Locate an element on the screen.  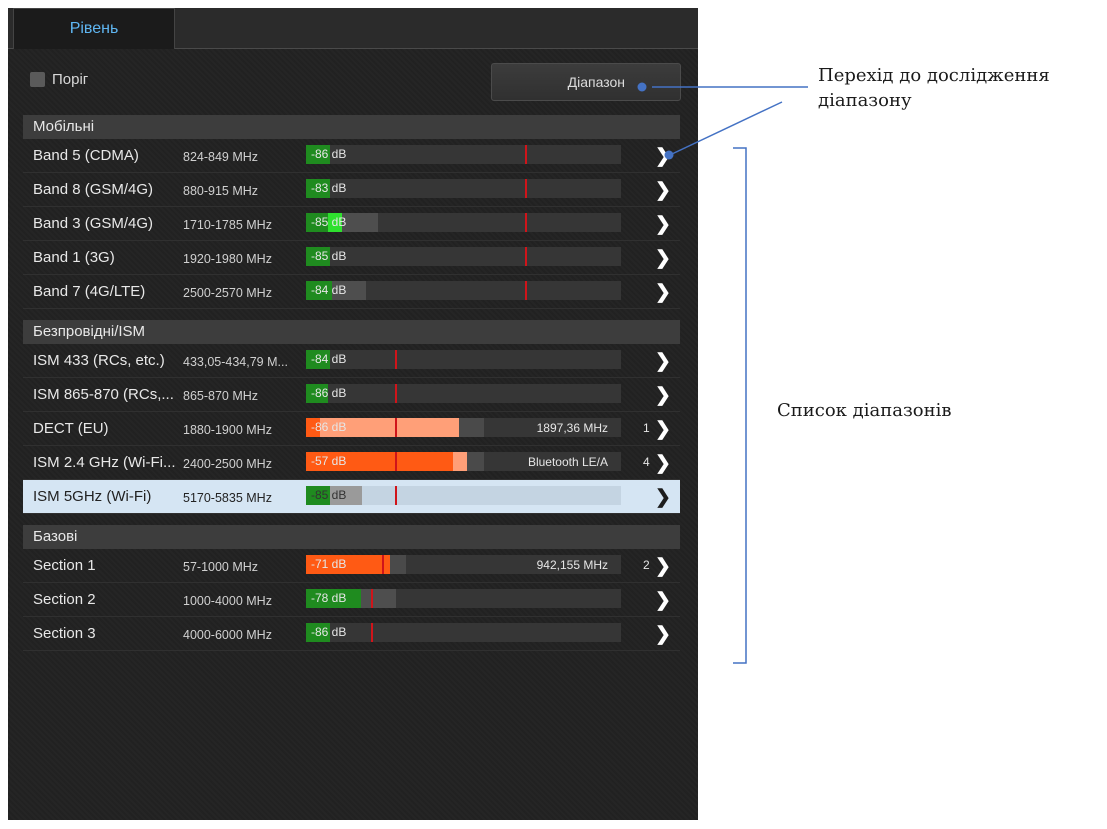
signal-name: Bluetooth LE/A is located at coordinates (567, 462).